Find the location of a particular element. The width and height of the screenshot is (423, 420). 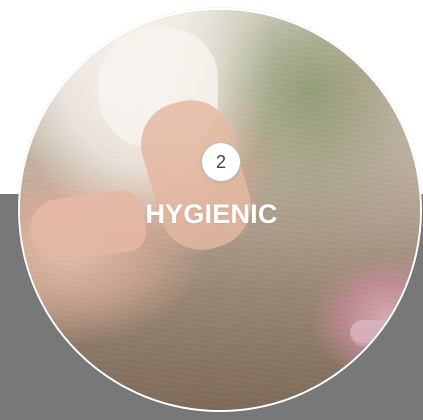

step-number: 2 is located at coordinates (220, 162).